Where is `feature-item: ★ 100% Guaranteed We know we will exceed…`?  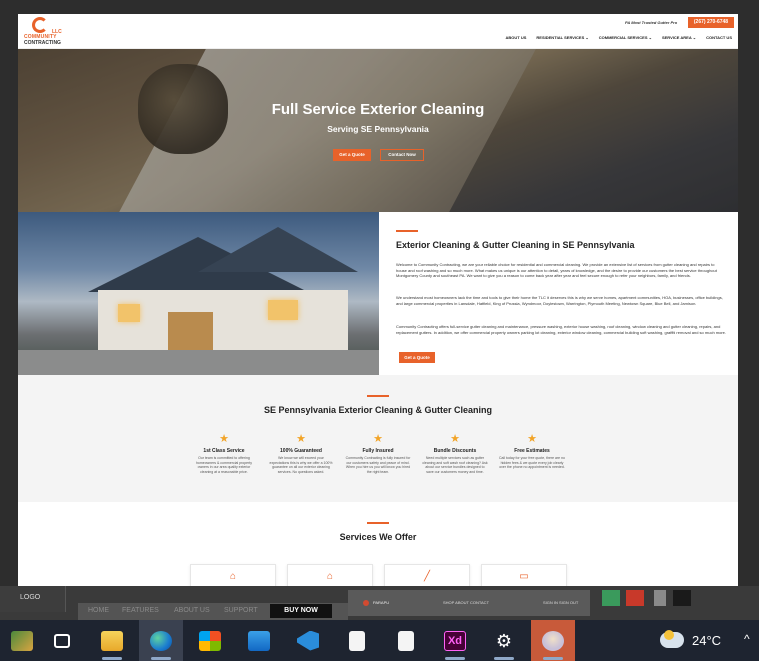
feature-item: ★ 100% Guaranteed We know we will exceed… is located at coordinates (301, 453).